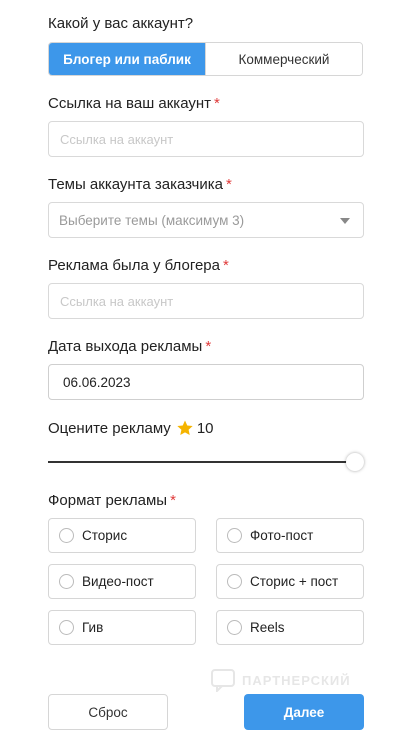  What do you see at coordinates (223, 680) in the screenshot?
I see `watermark-logo-icon` at bounding box center [223, 680].